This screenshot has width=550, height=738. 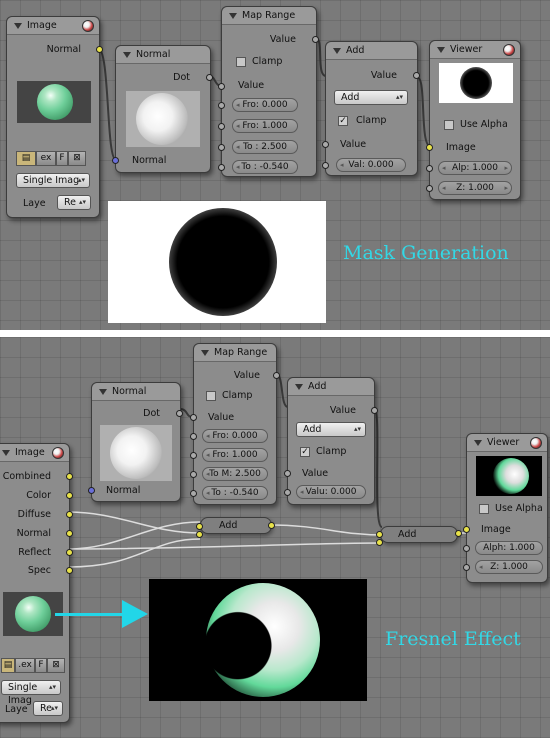 I want to click on node-header: Normal, so click(x=136, y=392).